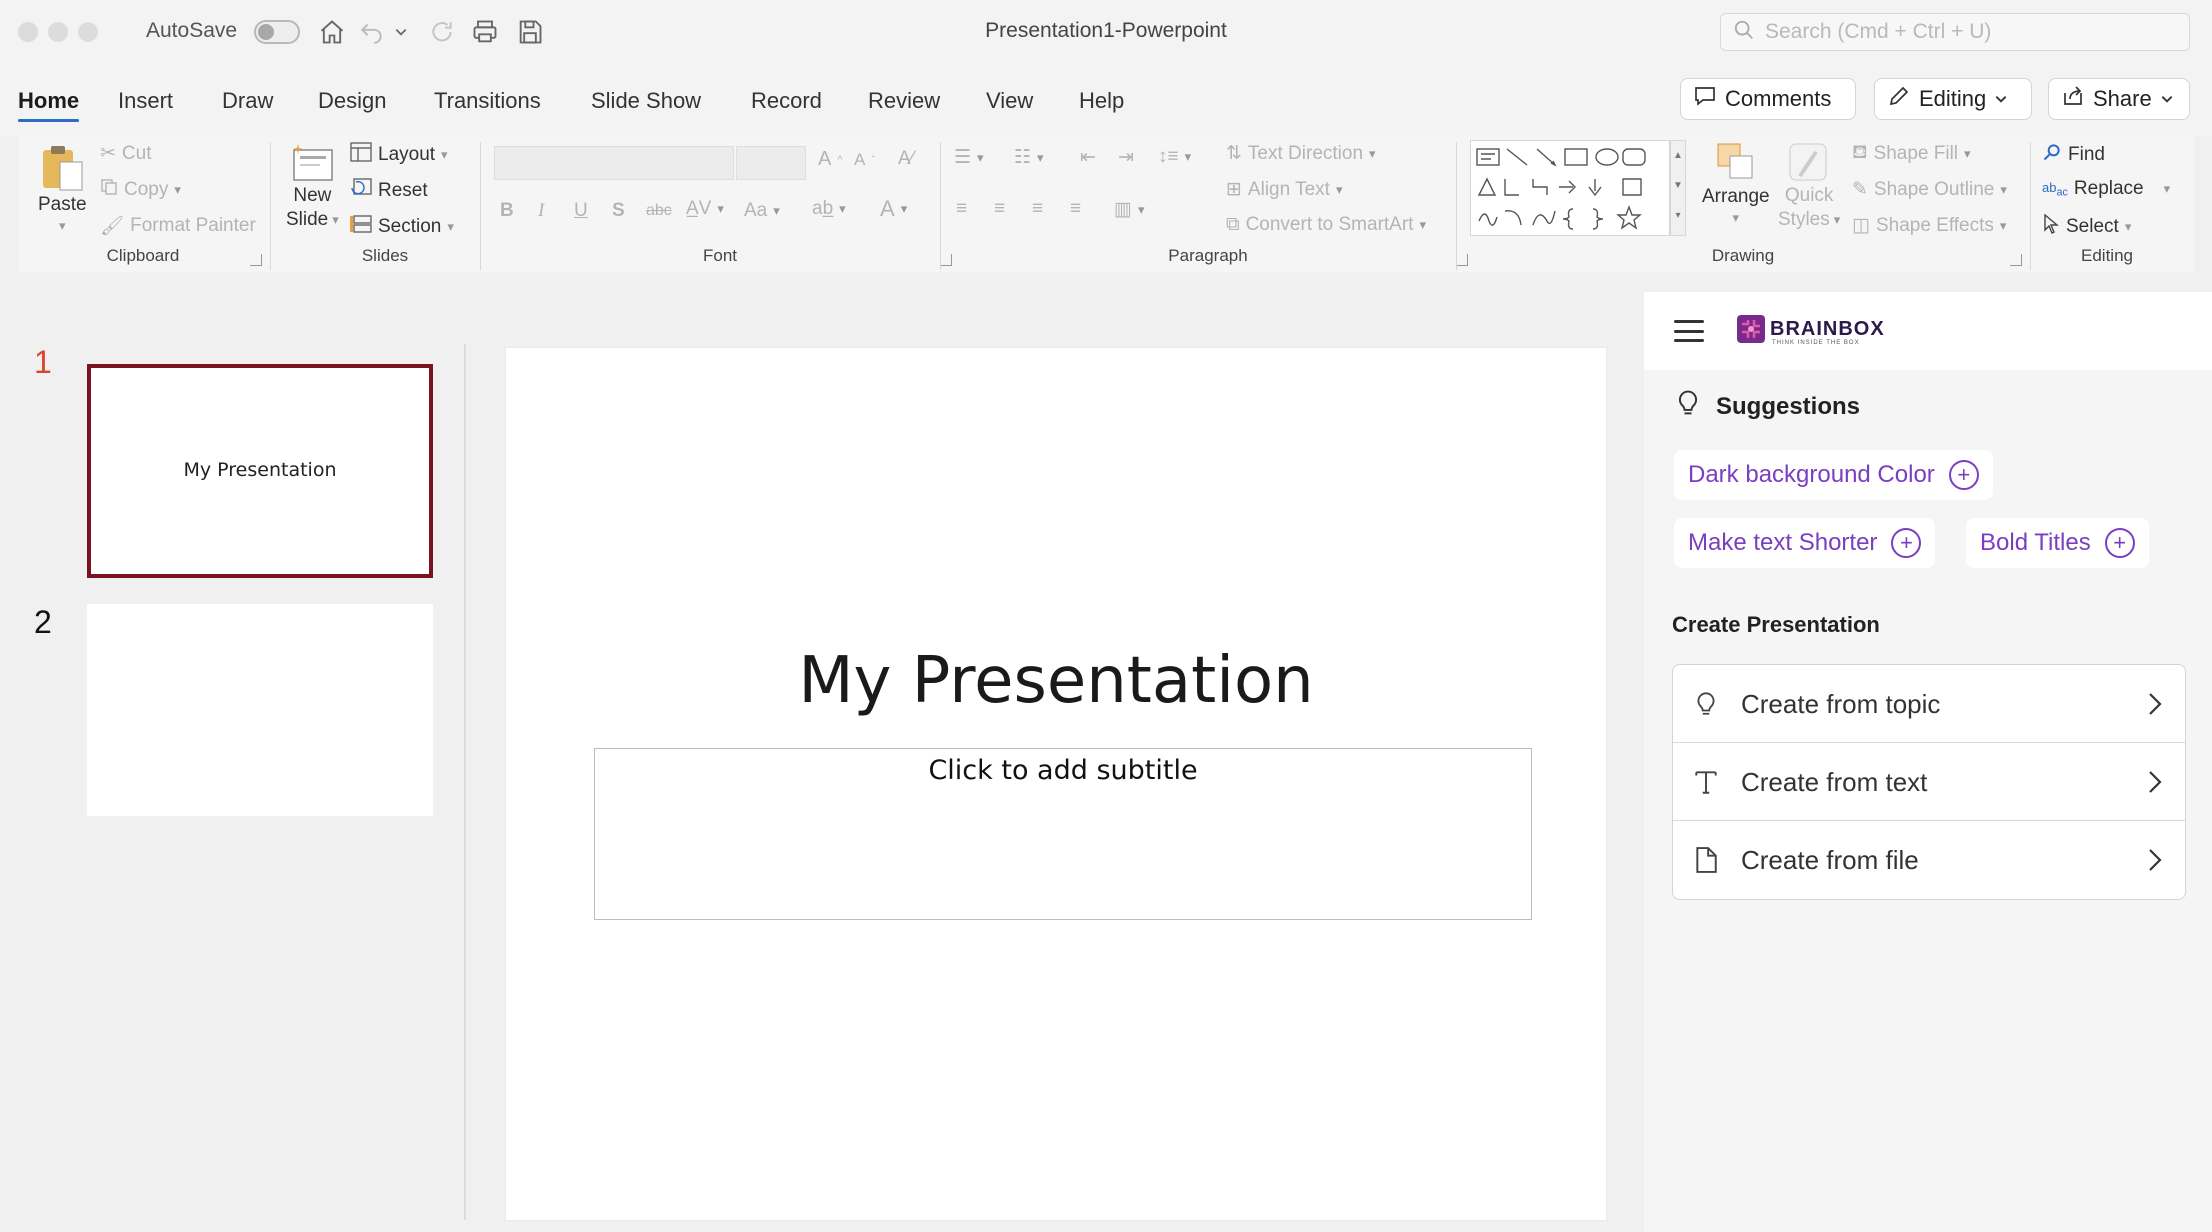 The width and height of the screenshot is (2212, 1232). I want to click on suggestion-chip: Dark background Color +, so click(1833, 475).